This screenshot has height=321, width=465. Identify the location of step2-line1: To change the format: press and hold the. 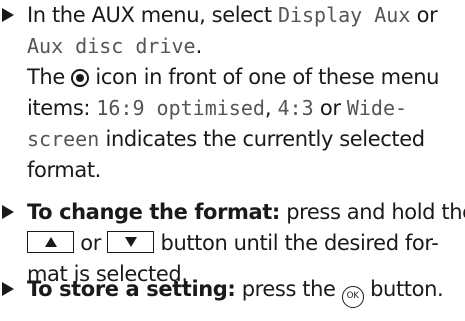
(246, 212).